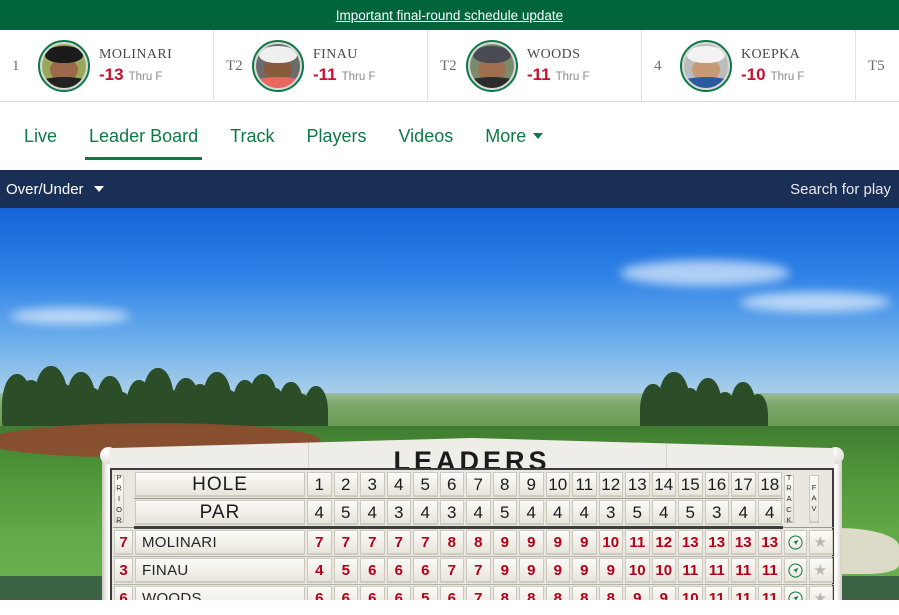 Image resolution: width=899 pixels, height=615 pixels. I want to click on search-input: Search for play, so click(841, 189).